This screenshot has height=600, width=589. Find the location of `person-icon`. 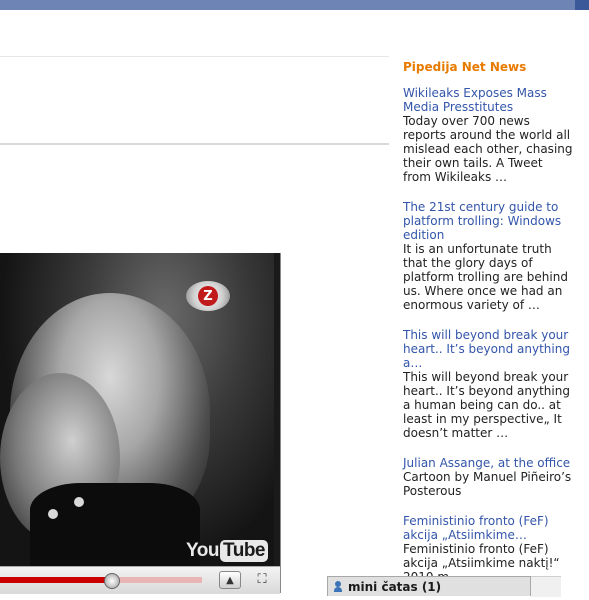

person-icon is located at coordinates (338, 586).